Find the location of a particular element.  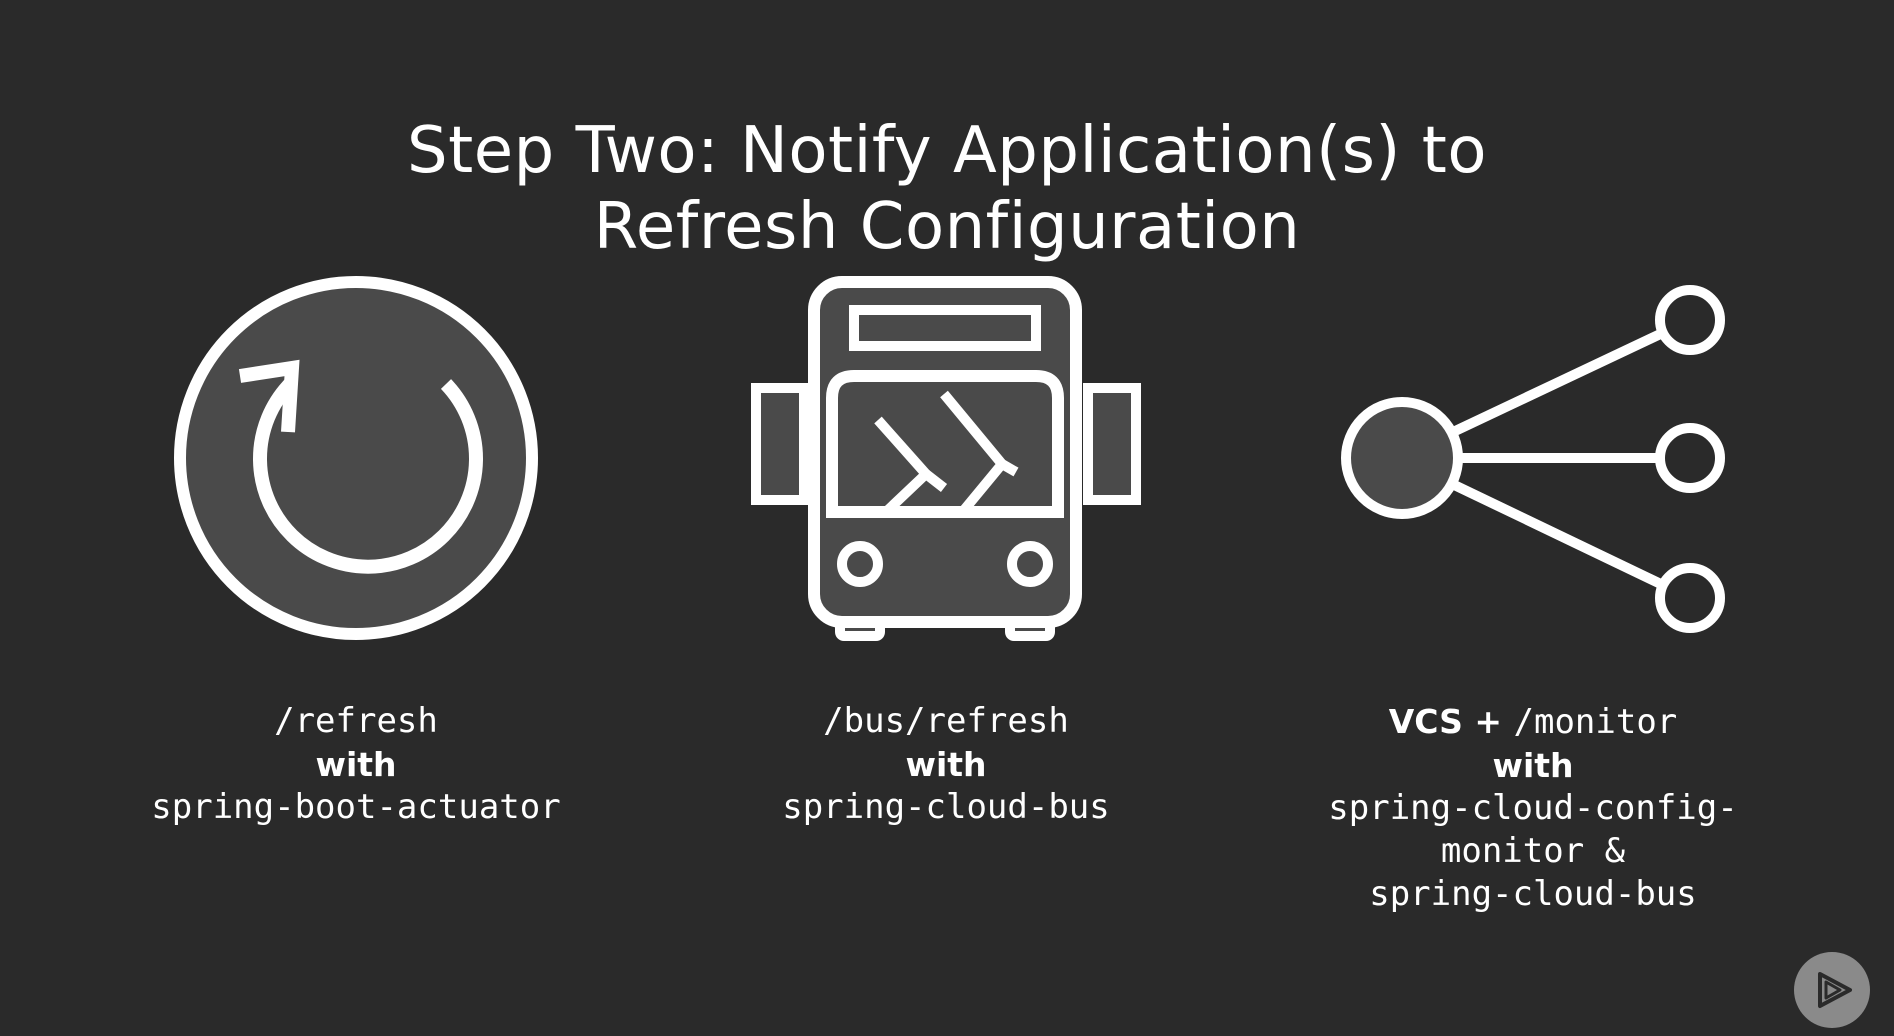

bus-icon is located at coordinates (945, 458).